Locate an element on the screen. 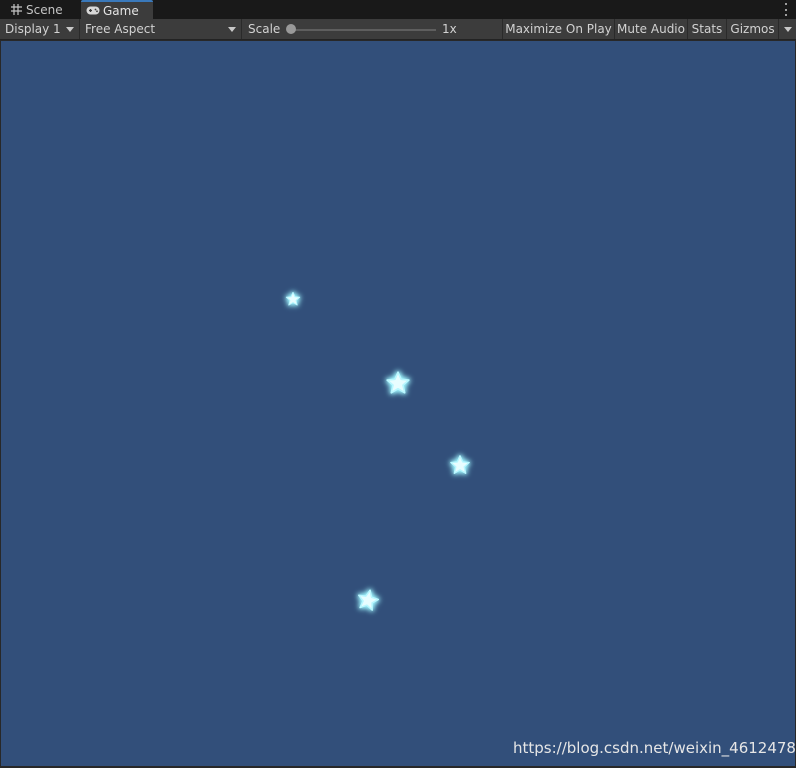  tab-bar: Scene Game is located at coordinates (398, 9).